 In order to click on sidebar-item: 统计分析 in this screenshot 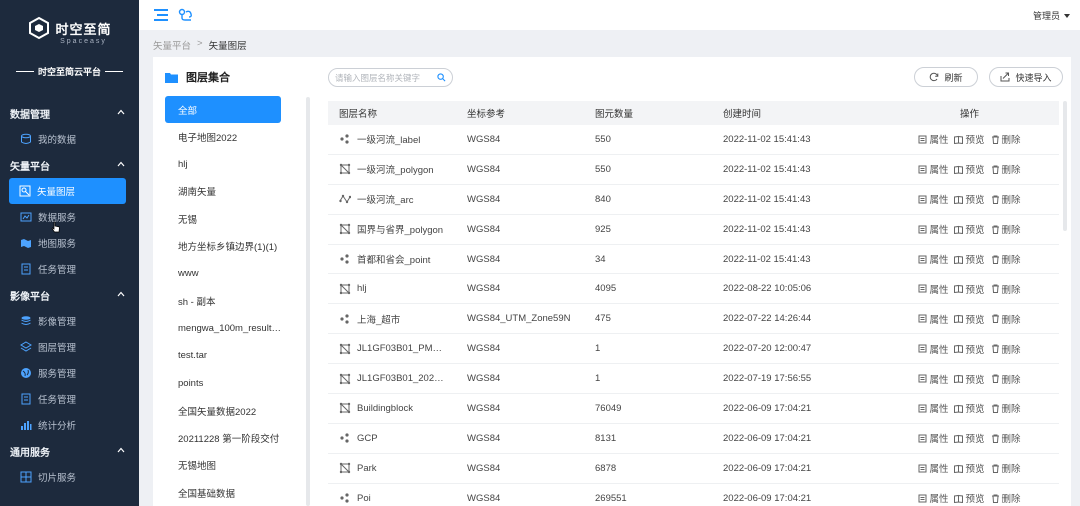, I will do `click(69, 425)`.